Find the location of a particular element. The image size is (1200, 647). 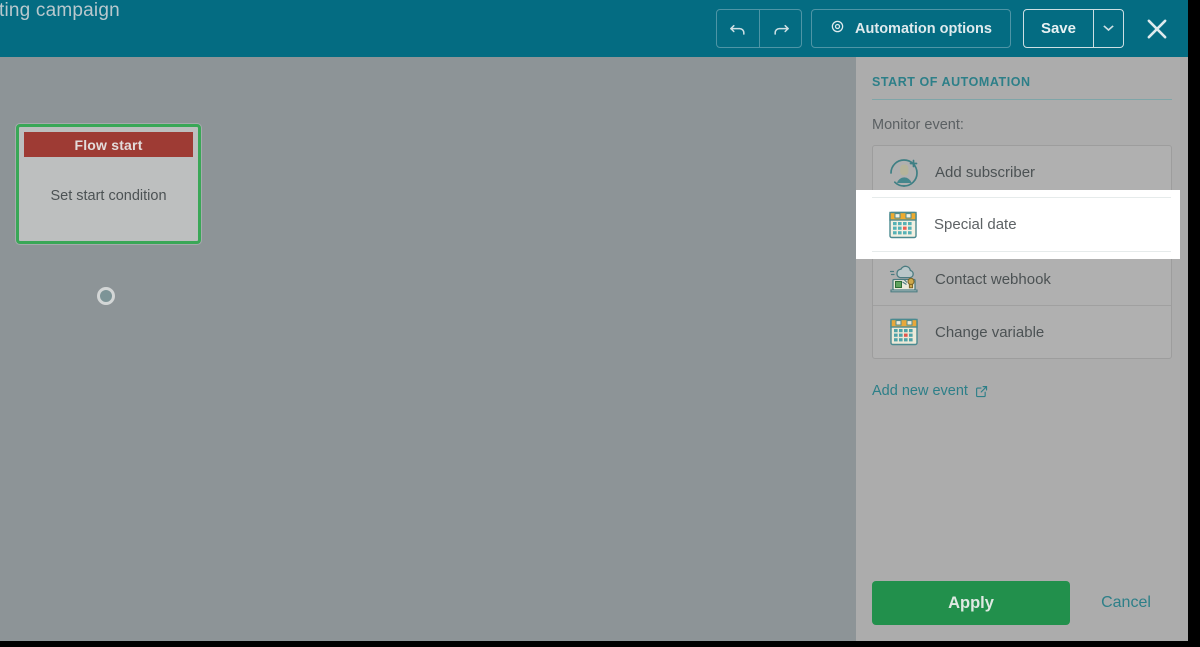

add-new-event-link: Add new event is located at coordinates (930, 391).